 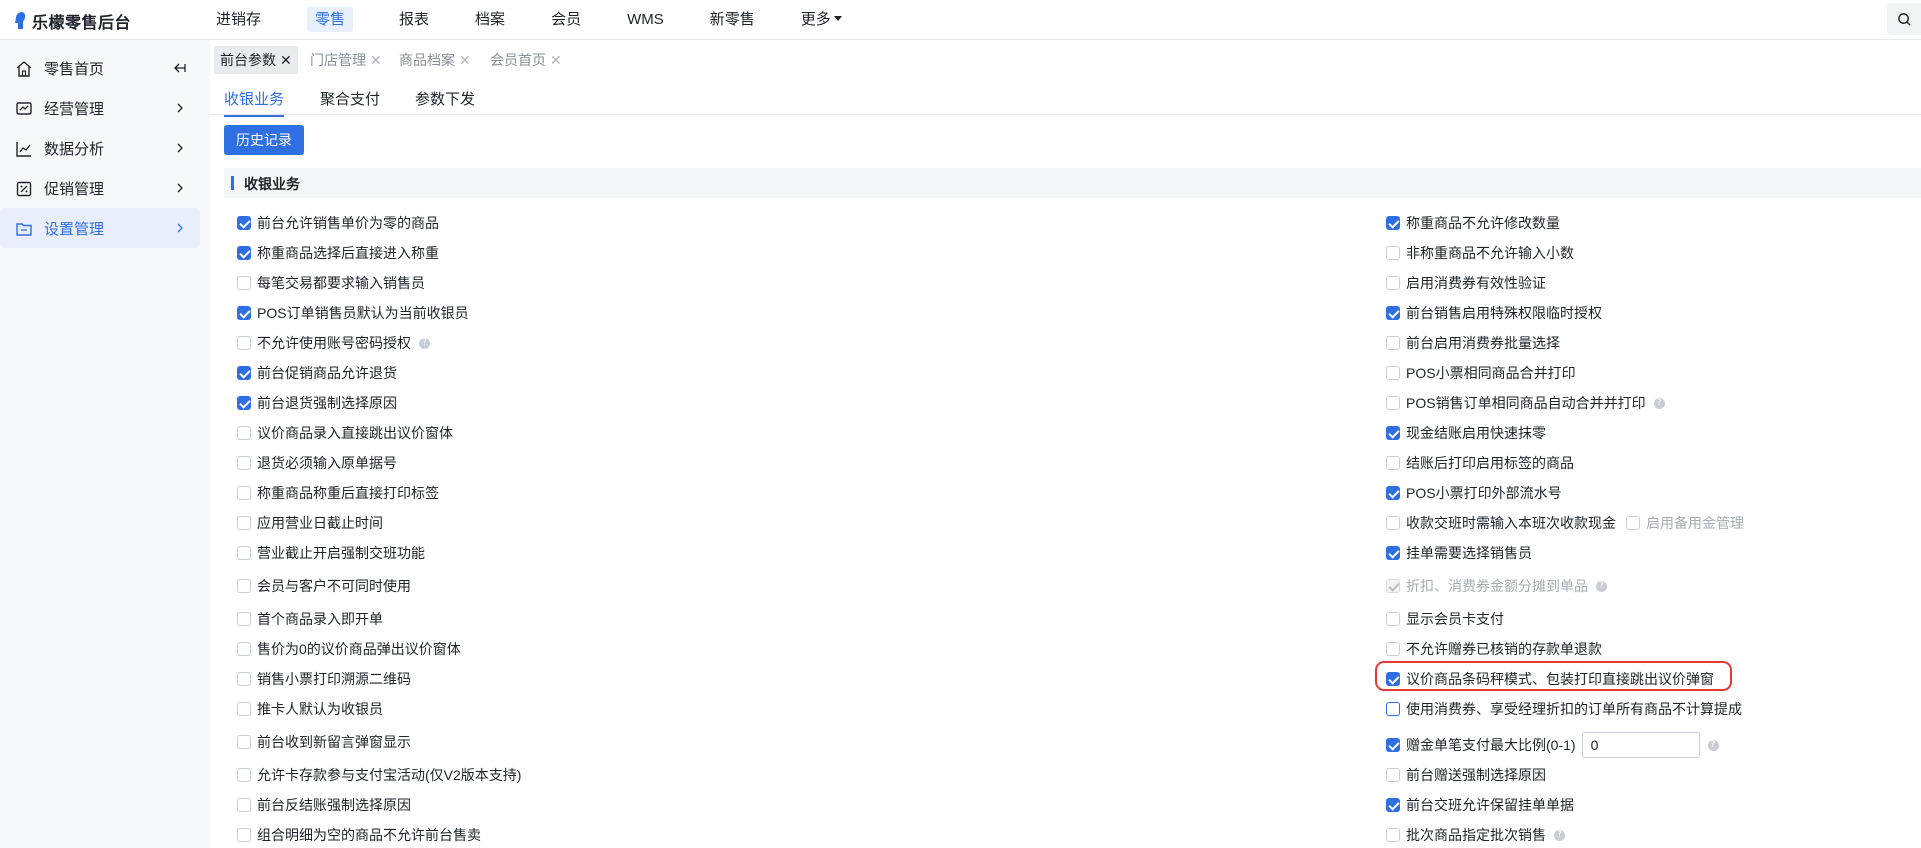 What do you see at coordinates (338, 223) in the screenshot?
I see `left-option-0: 前台允许销售单价为零的商品` at bounding box center [338, 223].